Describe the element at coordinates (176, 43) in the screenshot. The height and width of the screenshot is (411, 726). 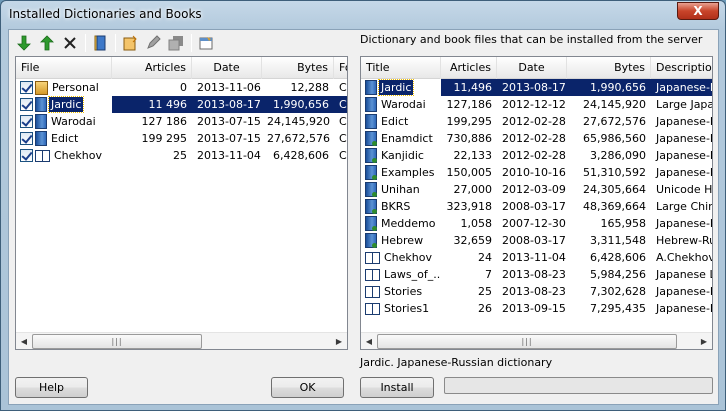
I see `copy-icon` at that location.